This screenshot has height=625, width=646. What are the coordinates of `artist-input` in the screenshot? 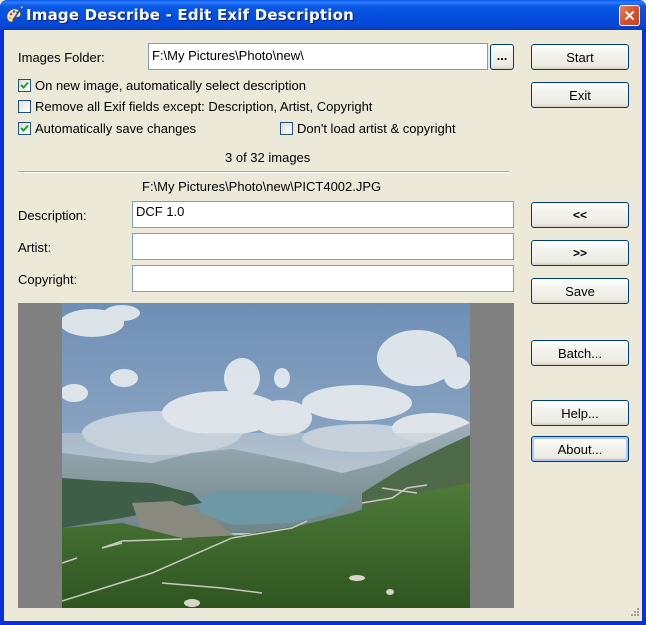 It's located at (323, 246).